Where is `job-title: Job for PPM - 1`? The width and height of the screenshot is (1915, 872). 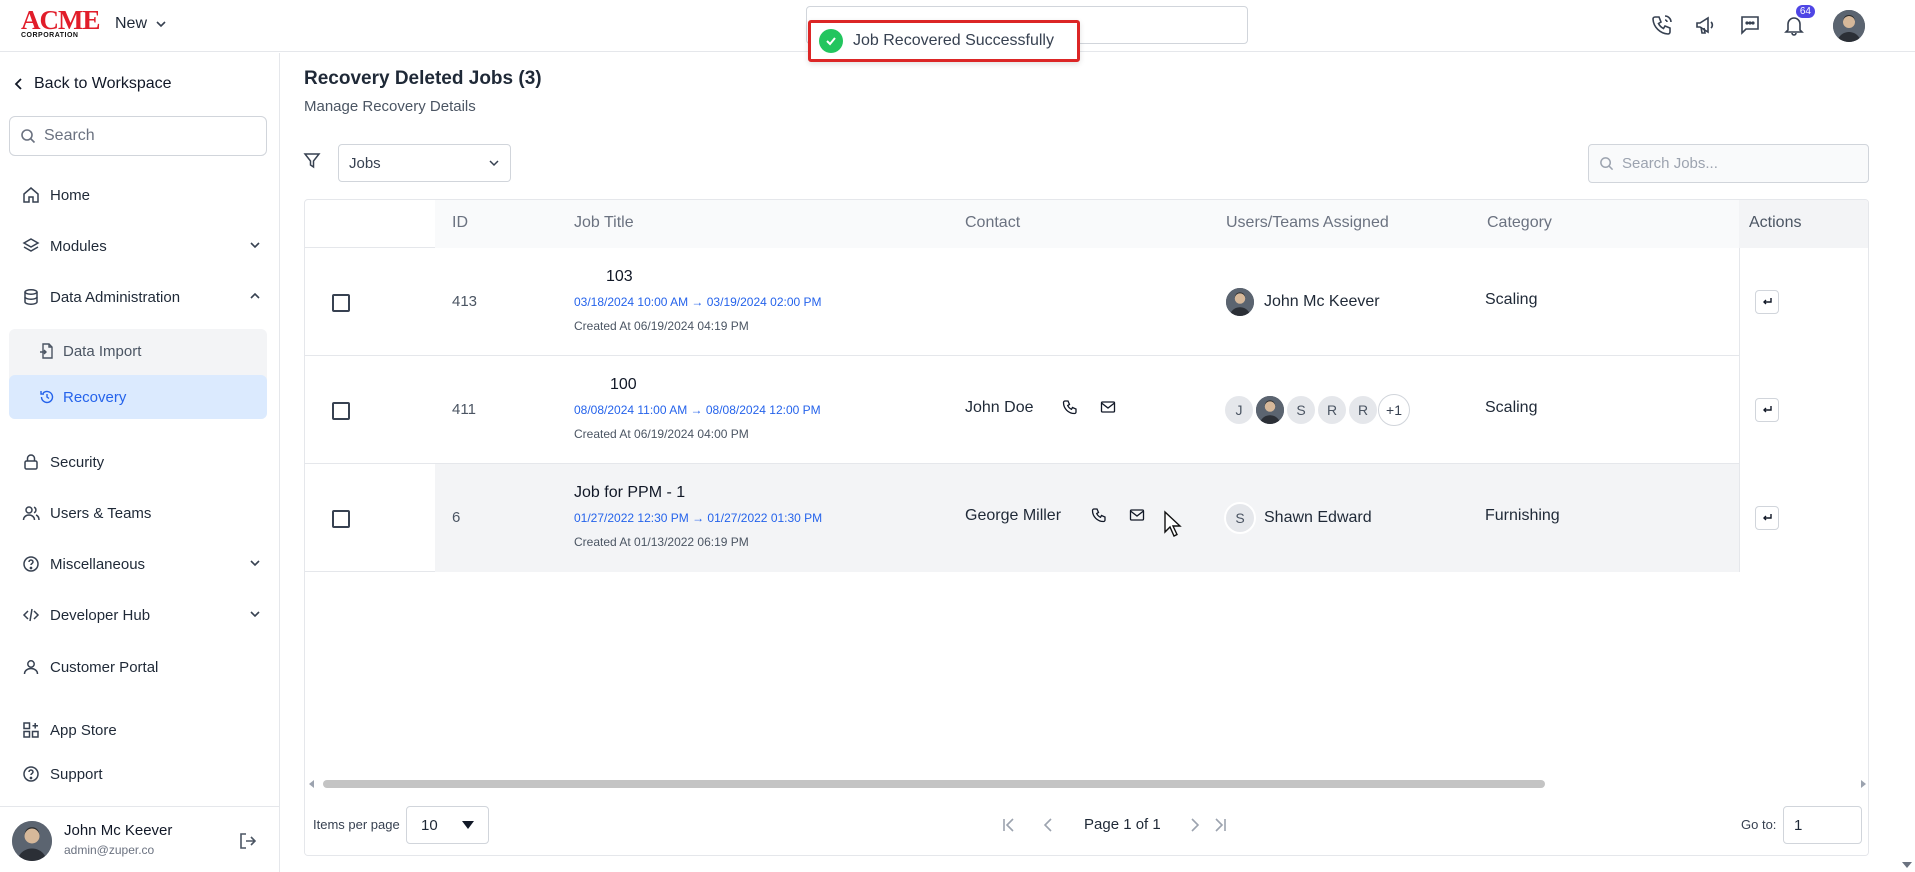
job-title: Job for PPM - 1 is located at coordinates (629, 493).